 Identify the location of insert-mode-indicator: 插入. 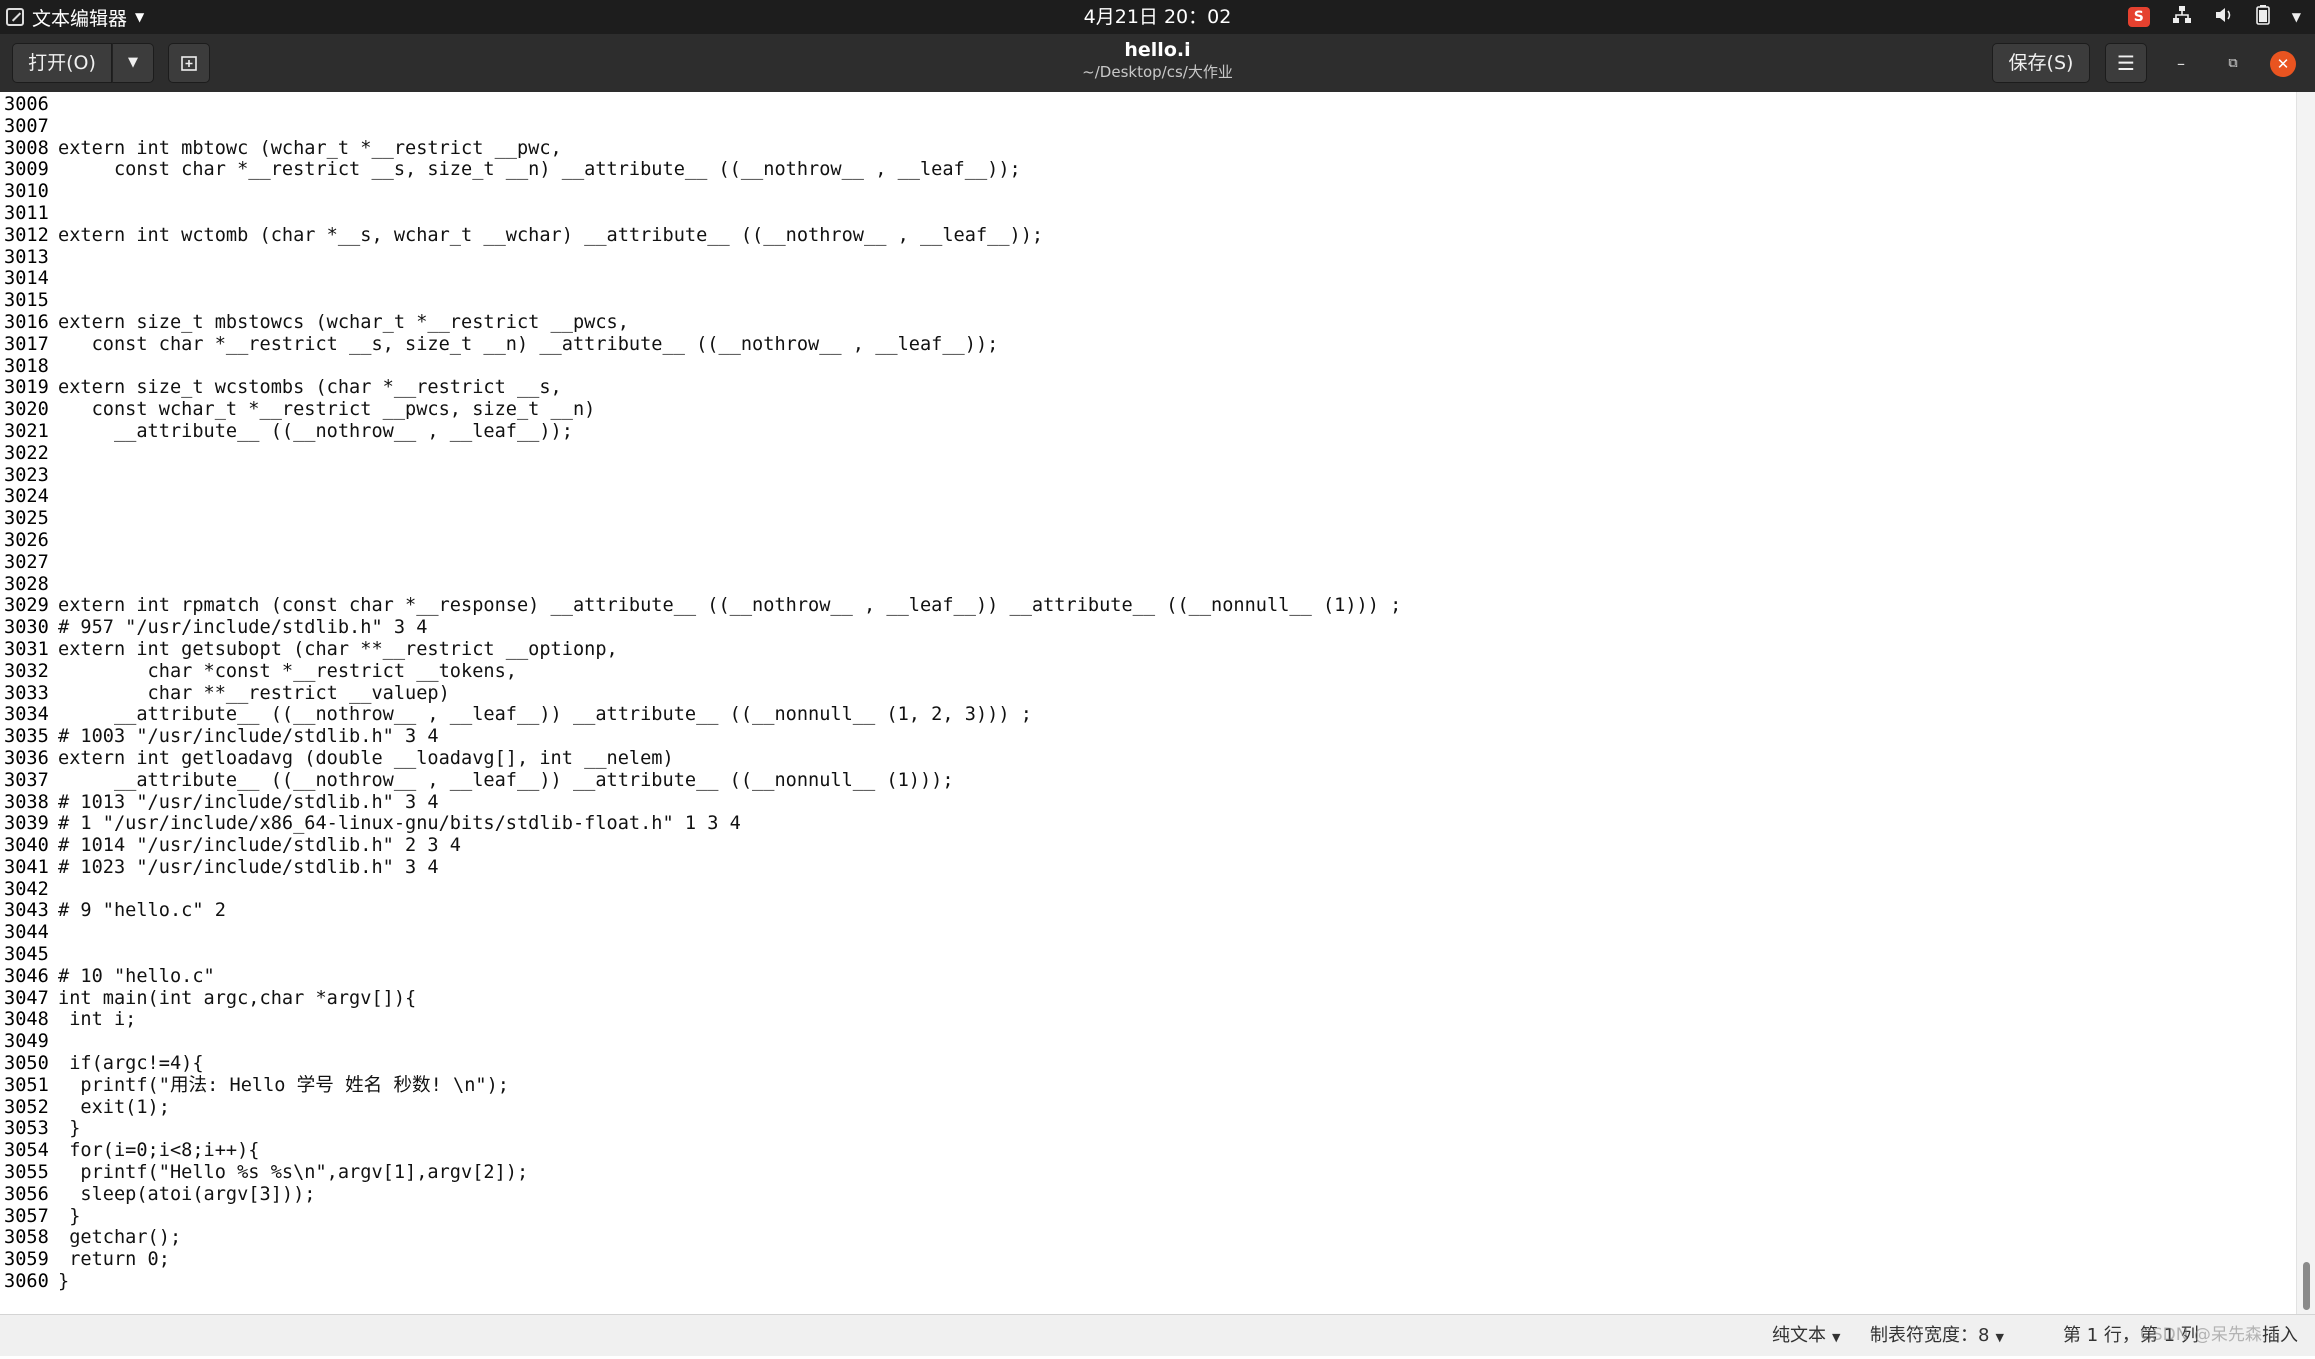
(2280, 1336).